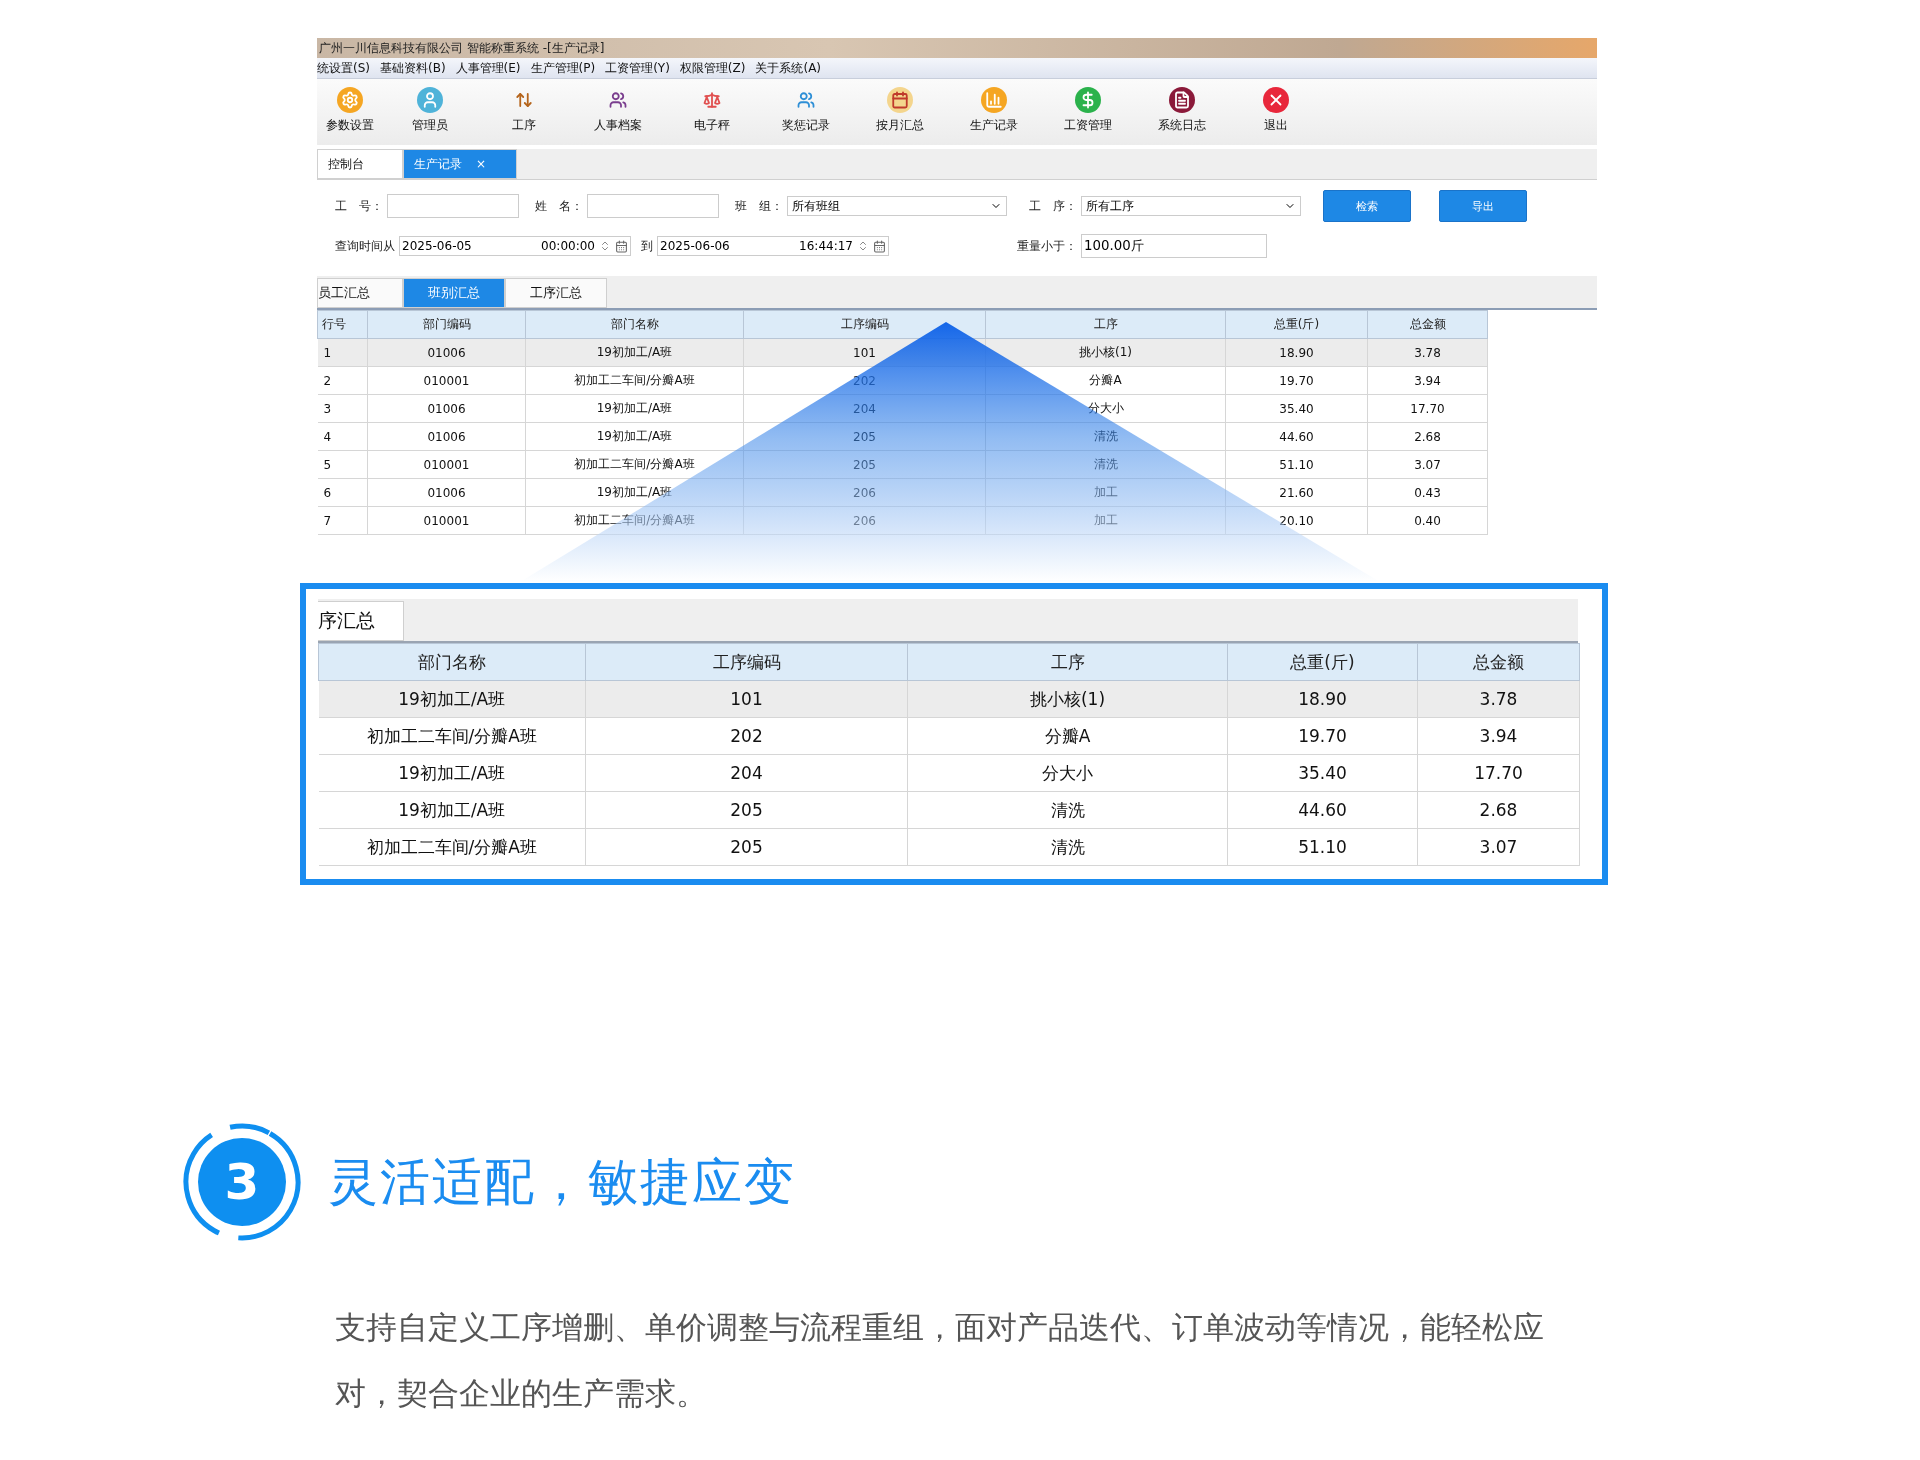 This screenshot has width=1920, height=1460. What do you see at coordinates (430, 110) in the screenshot?
I see `toolbar-button: 管理员` at bounding box center [430, 110].